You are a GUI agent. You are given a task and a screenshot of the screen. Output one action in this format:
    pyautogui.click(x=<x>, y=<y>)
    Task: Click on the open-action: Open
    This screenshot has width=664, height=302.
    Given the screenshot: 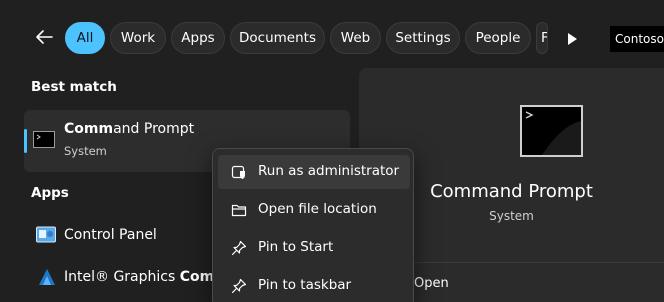 What is the action you would take?
    pyautogui.click(x=431, y=283)
    